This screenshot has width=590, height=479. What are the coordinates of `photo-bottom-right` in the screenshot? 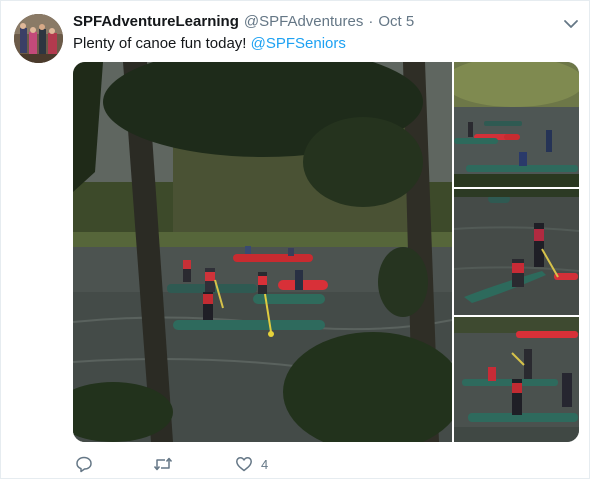 It's located at (516, 379).